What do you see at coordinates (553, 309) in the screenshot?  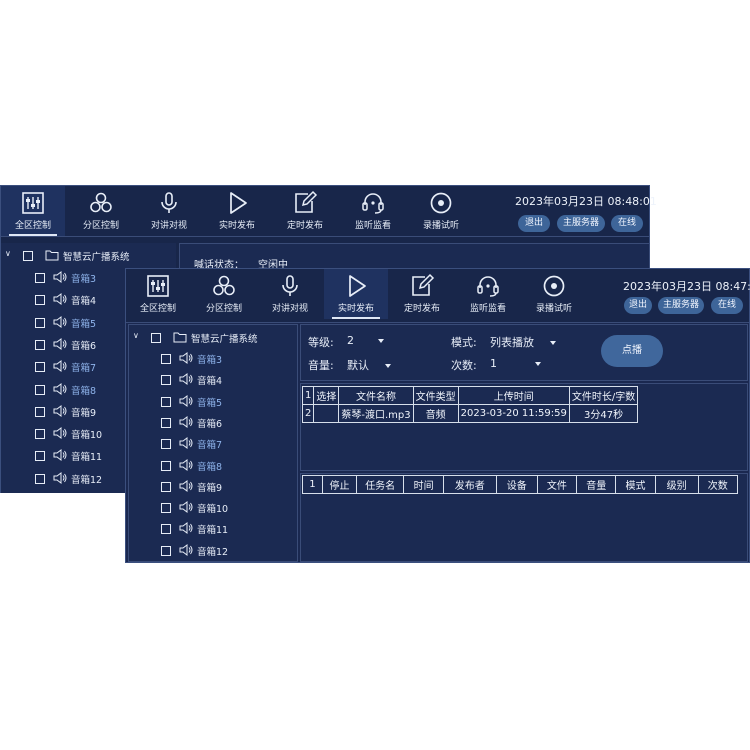 I see `nav-label: 录播试听` at bounding box center [553, 309].